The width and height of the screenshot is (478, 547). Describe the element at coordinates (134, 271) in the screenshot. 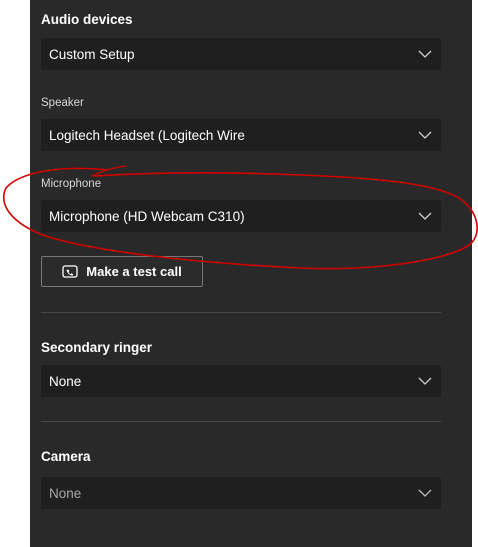

I see `make-test-call-label: Make a test call` at that location.